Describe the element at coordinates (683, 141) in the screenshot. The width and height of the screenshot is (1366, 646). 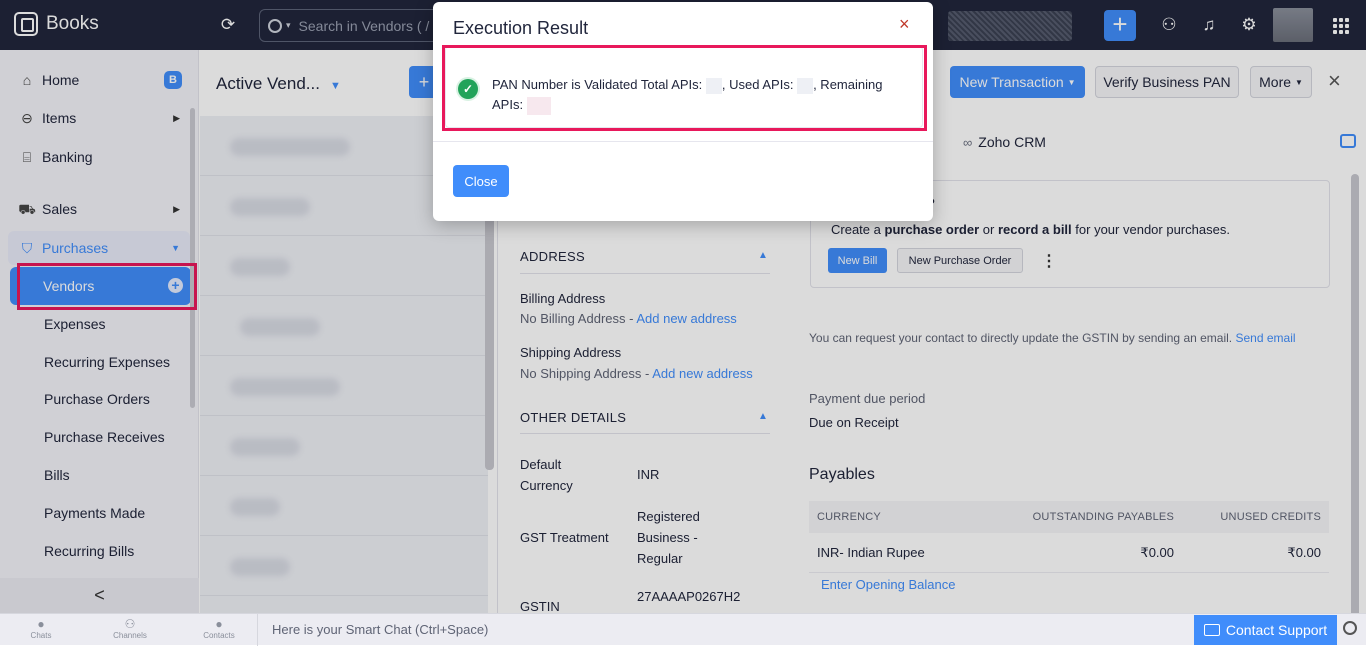
I see `divider` at that location.